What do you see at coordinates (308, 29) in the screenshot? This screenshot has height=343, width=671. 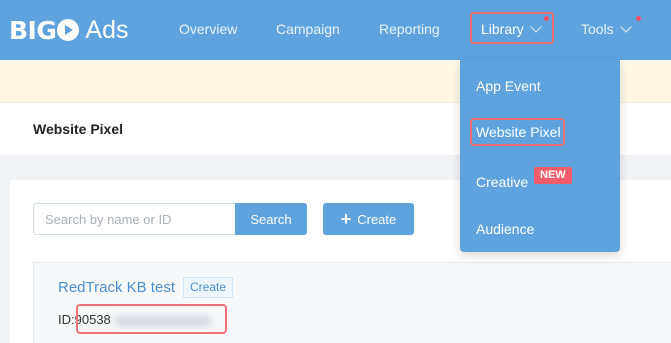 I see `nav-campaign: Campaign` at bounding box center [308, 29].